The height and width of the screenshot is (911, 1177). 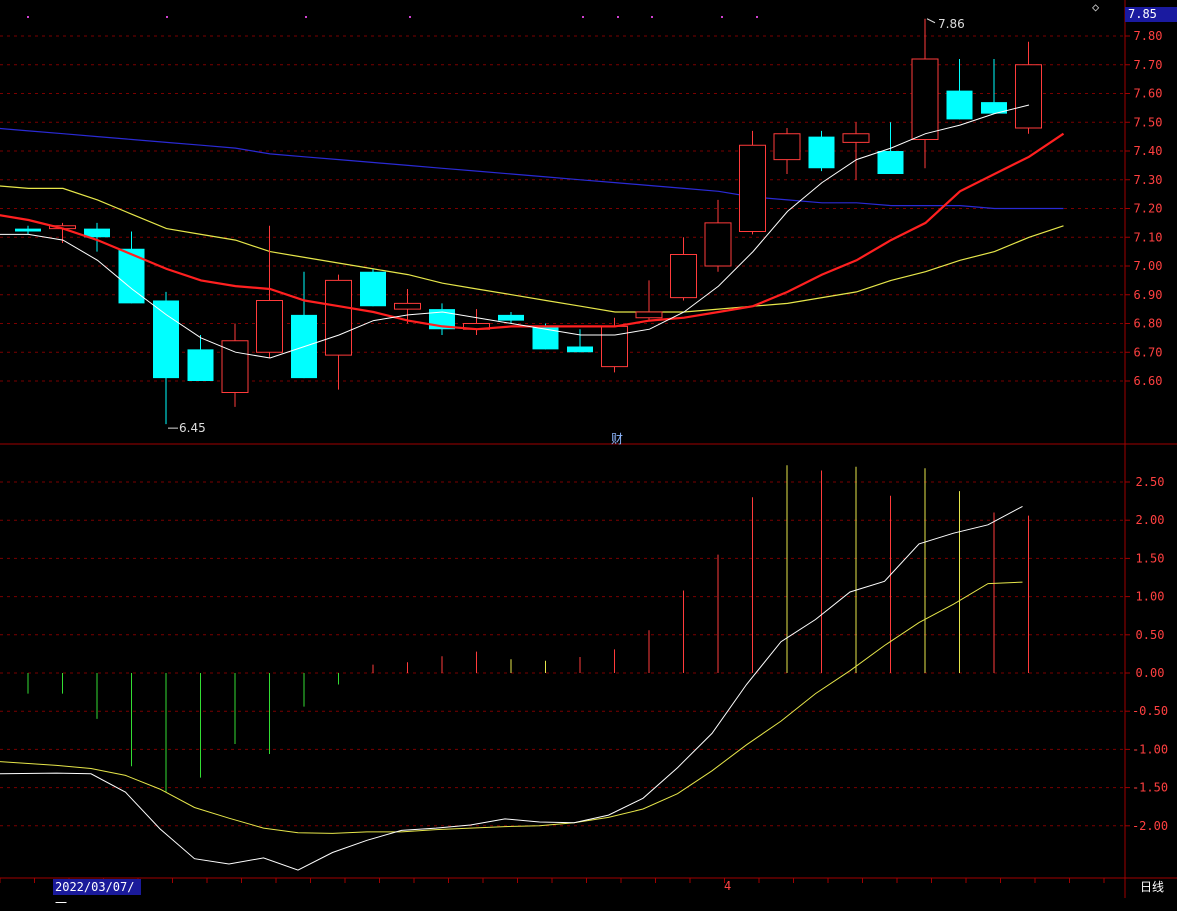 What do you see at coordinates (951, 24) in the screenshot?
I see `high-annotation: 7.86` at bounding box center [951, 24].